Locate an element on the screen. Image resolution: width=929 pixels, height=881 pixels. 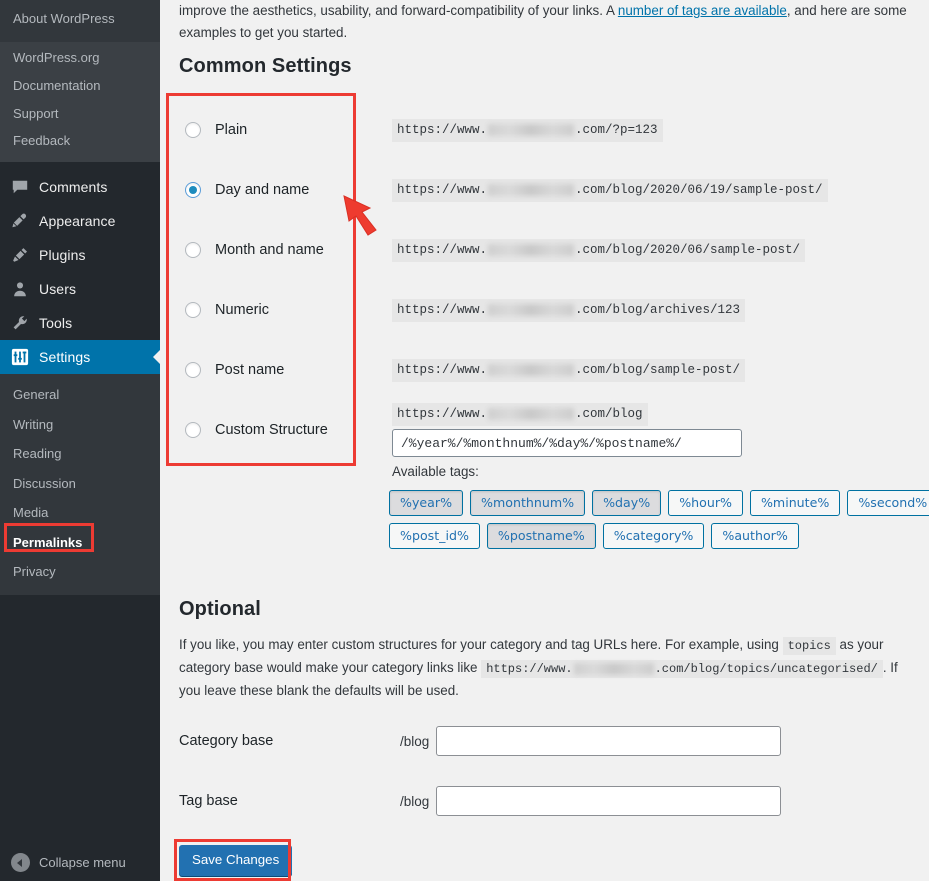
save-changes-wrapper: Save Changes is located at coordinates (236, 860).